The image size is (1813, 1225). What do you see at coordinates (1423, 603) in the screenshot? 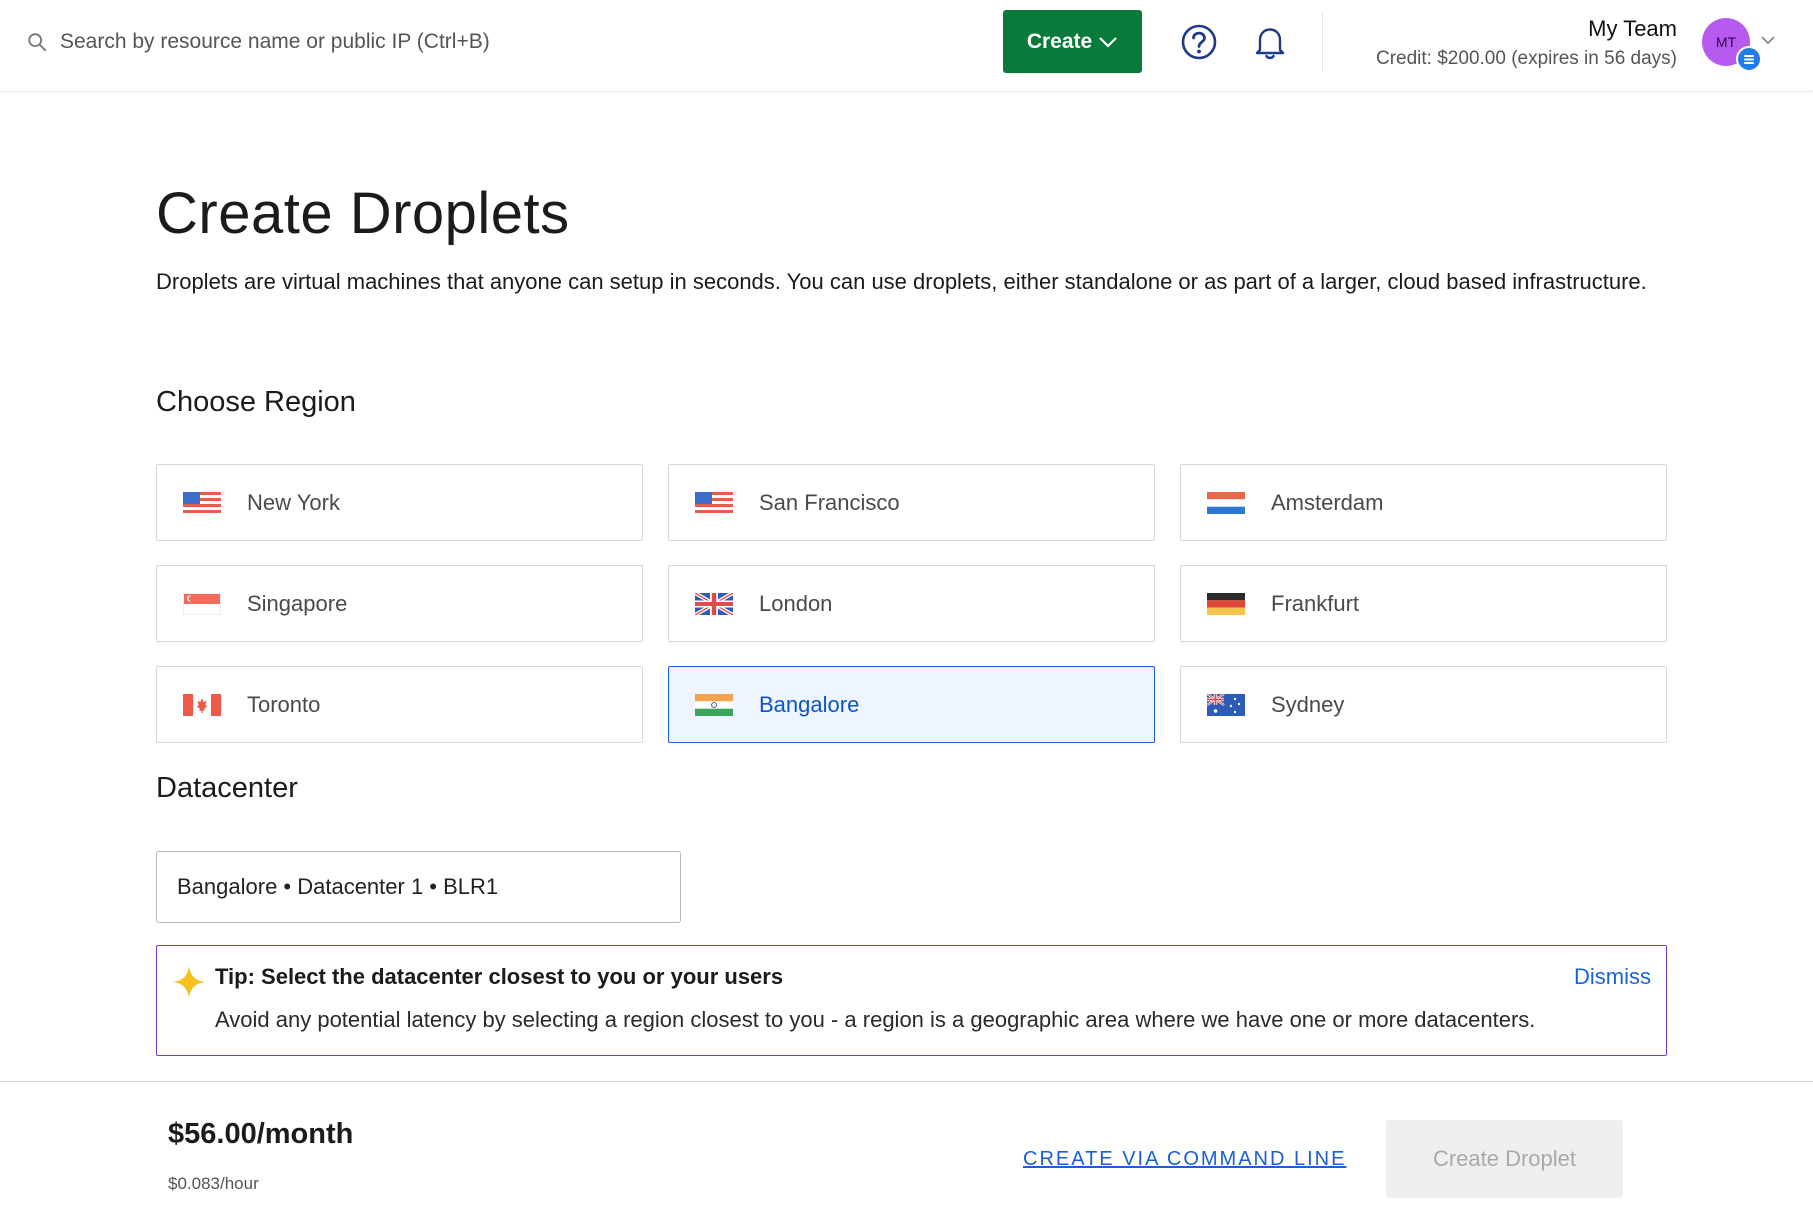
I see `region-option-frankfurt: Frankfurt` at bounding box center [1423, 603].